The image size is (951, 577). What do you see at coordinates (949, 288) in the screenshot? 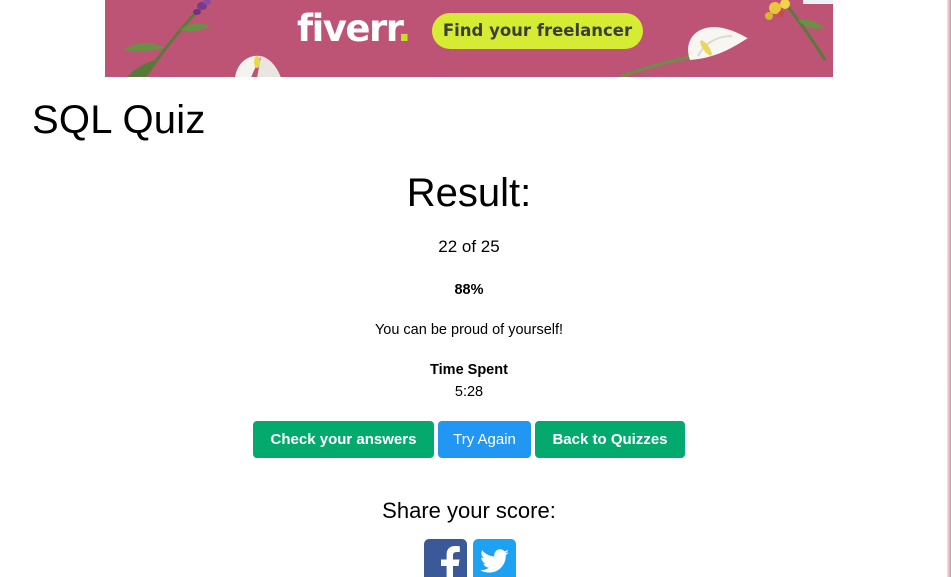
I see `page-edge` at bounding box center [949, 288].